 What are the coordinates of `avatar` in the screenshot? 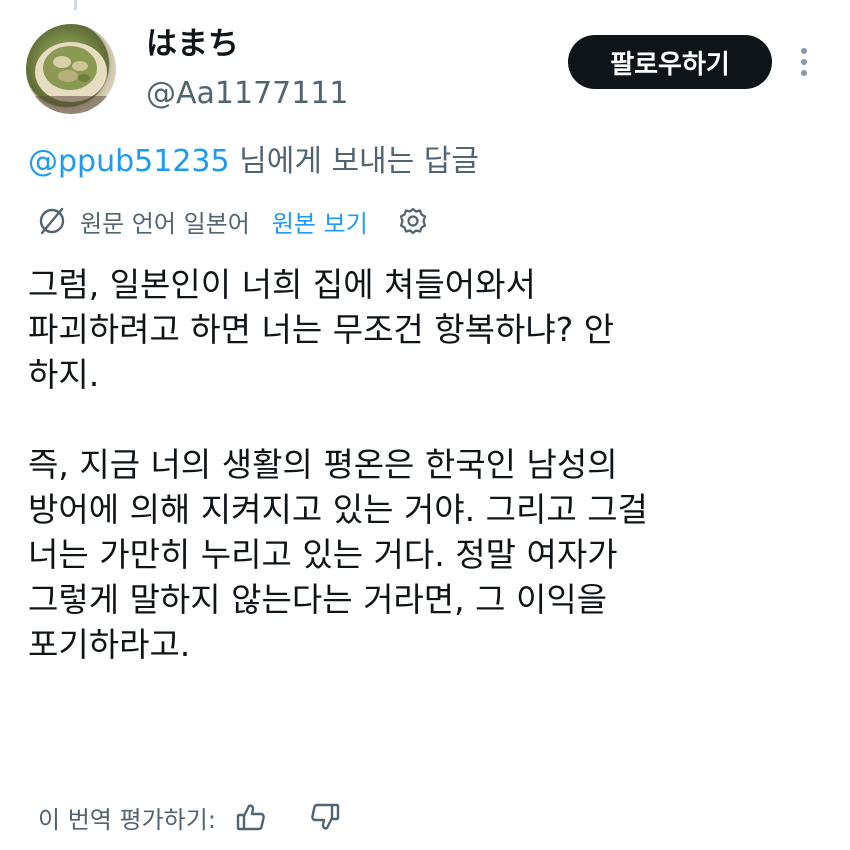 It's located at (71, 69).